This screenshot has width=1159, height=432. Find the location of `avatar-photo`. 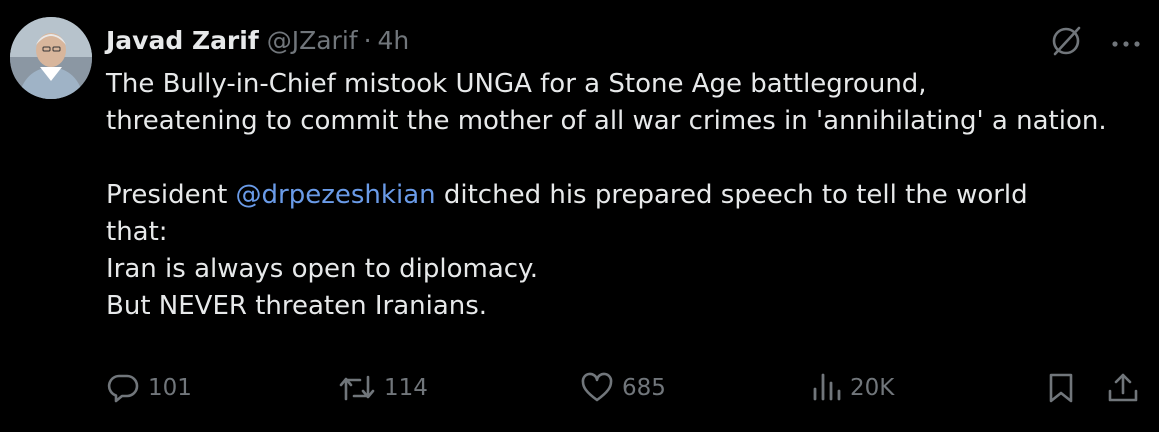

avatar-photo is located at coordinates (51, 58).